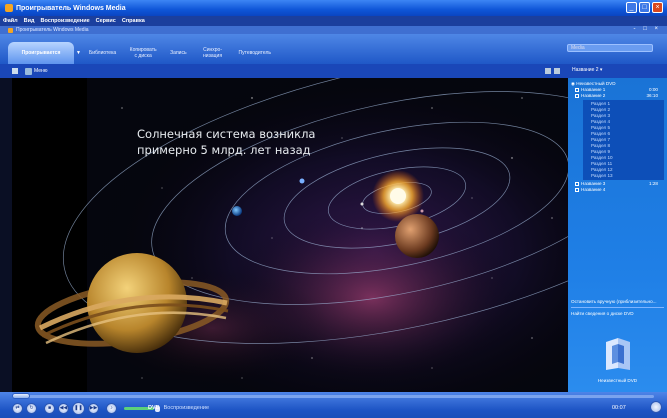 This screenshot has width=667, height=418. I want to click on find-dvd-info-link: Найти сведения о диске DVD, so click(602, 313).